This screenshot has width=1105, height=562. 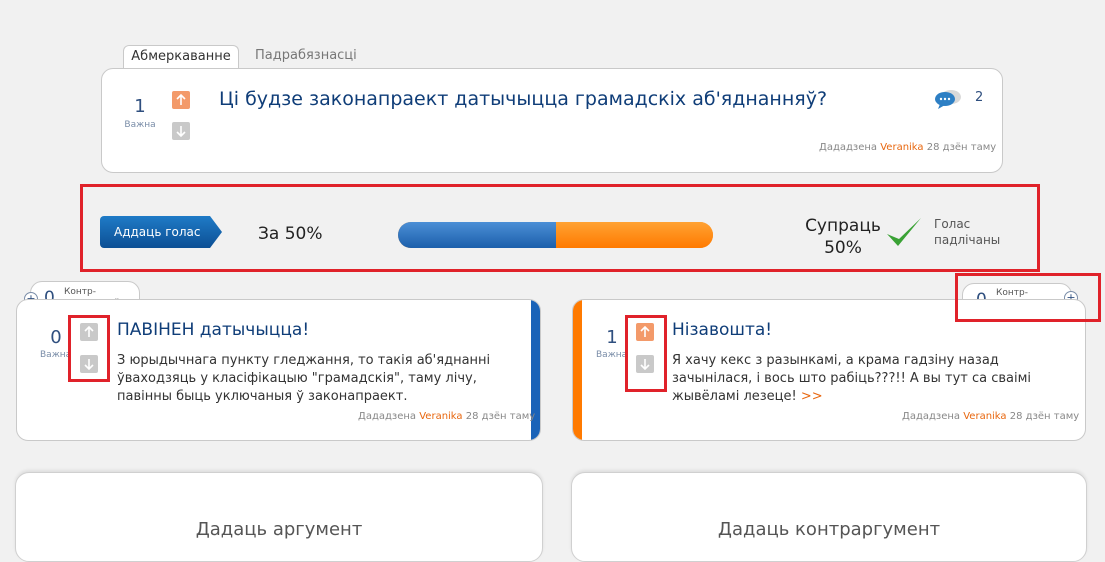 What do you see at coordinates (213, 330) in the screenshot?
I see `argument-for-title: ПАВІНЕН датычыцца!` at bounding box center [213, 330].